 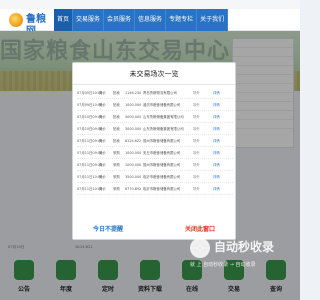 What do you see at coordinates (223, 265) in the screenshot?
I see `watermark-sub: 就 上 自动秒收录 → 自动收录` at bounding box center [223, 265].